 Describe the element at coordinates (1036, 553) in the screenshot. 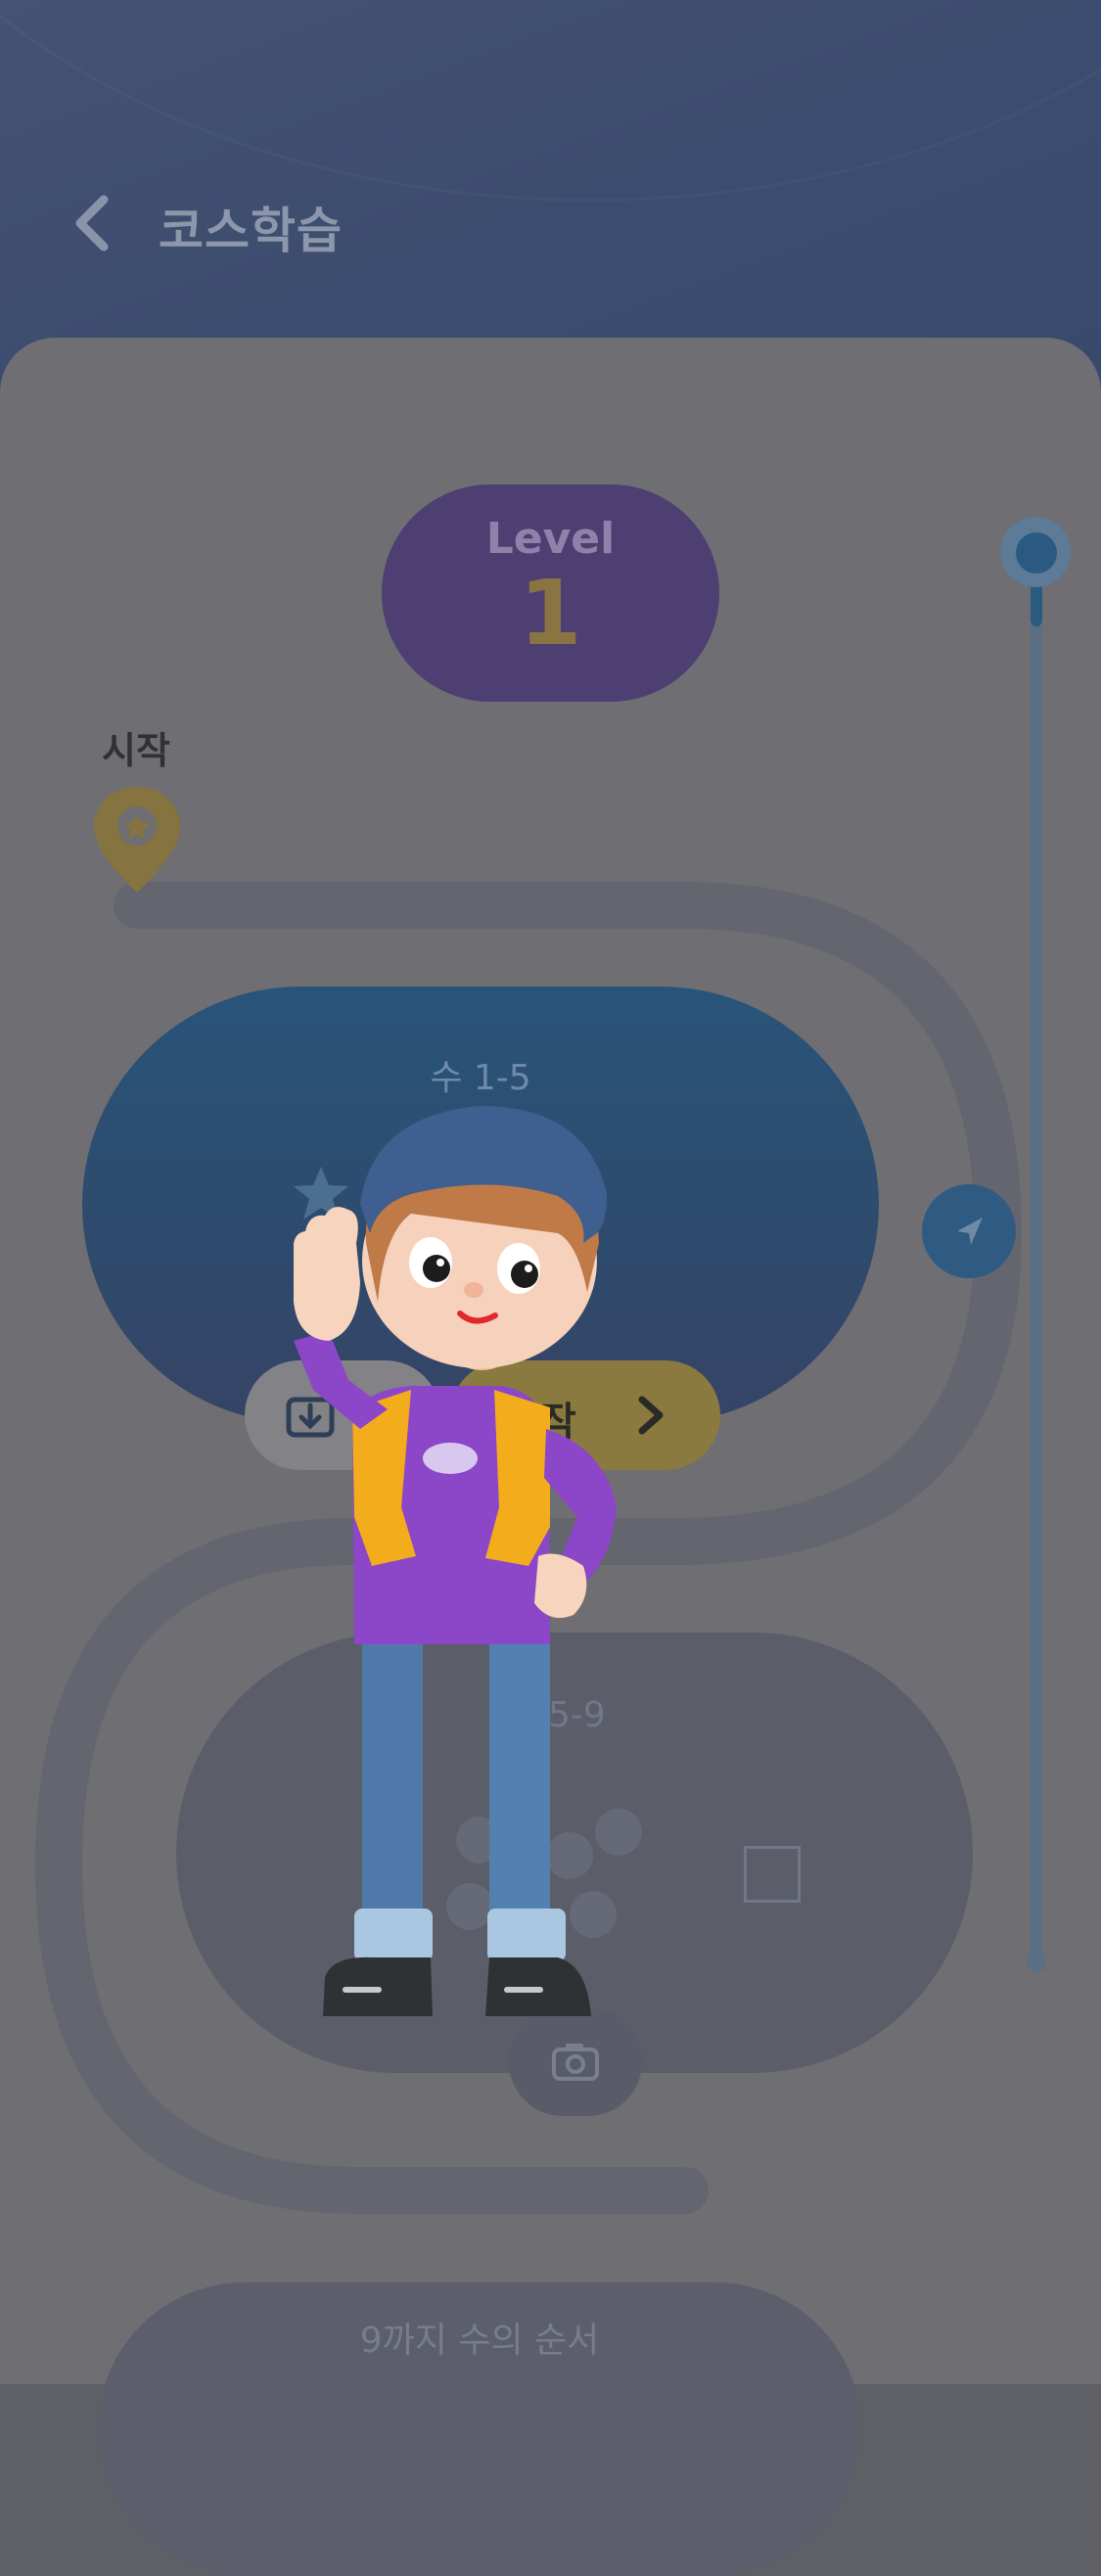

I see `scrollbar-knob` at that location.